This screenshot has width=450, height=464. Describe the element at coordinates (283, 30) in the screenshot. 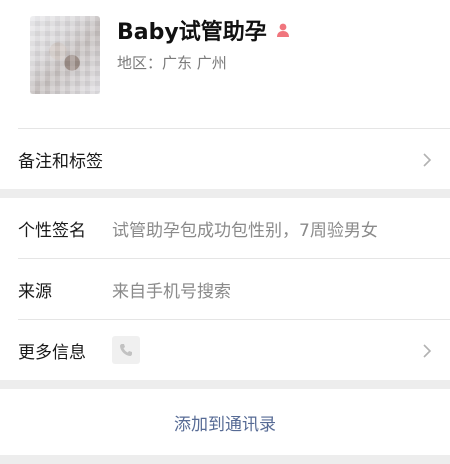

I see `gender-female-icon` at that location.